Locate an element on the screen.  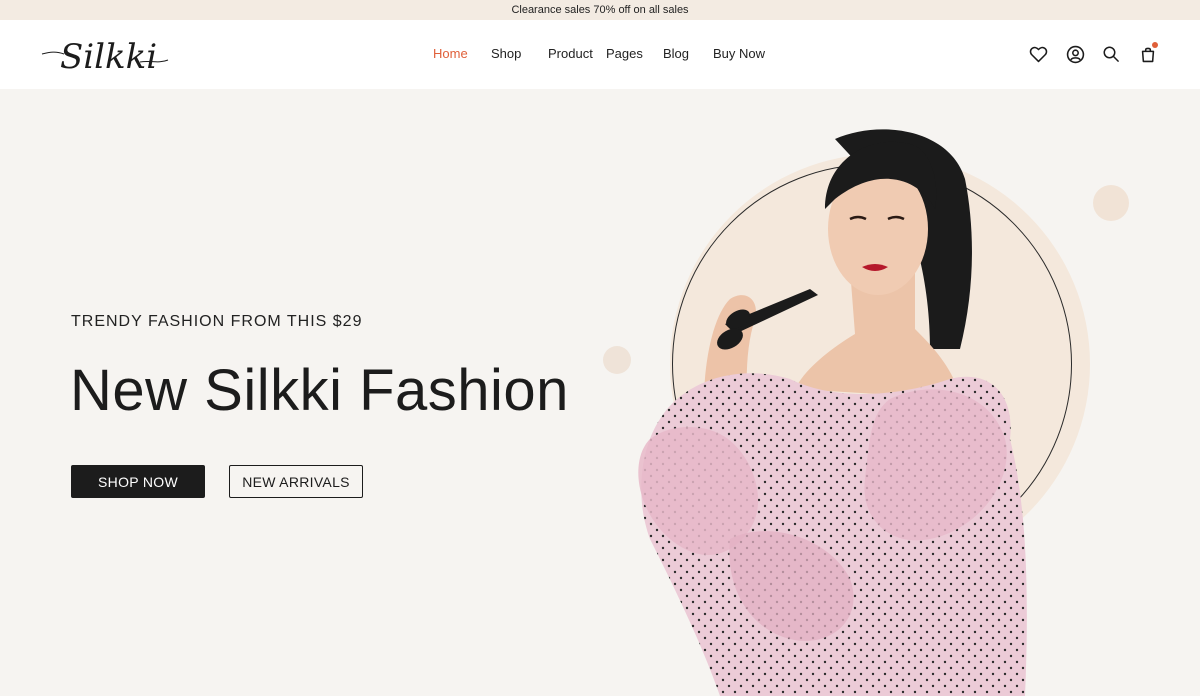
announcement-text: Clearance sales 70% off on all sales is located at coordinates (600, 10).